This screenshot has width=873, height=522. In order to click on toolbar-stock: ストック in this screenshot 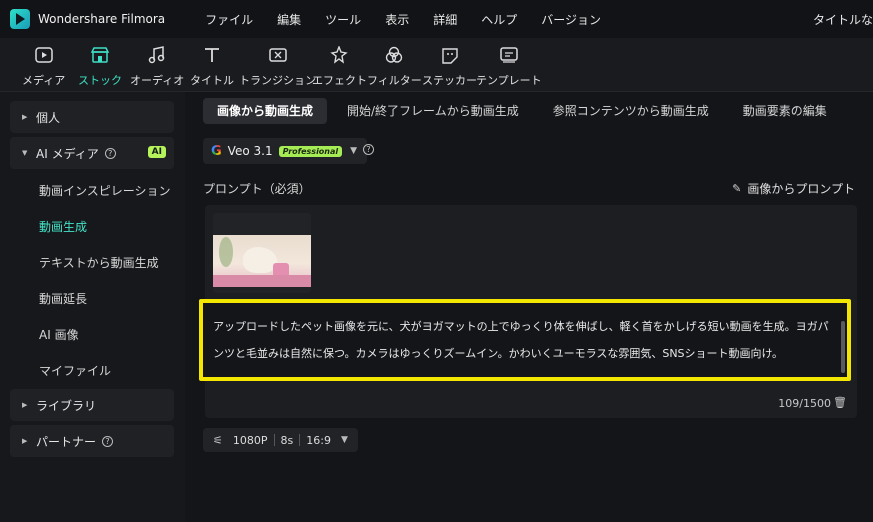, I will do `click(100, 66)`.